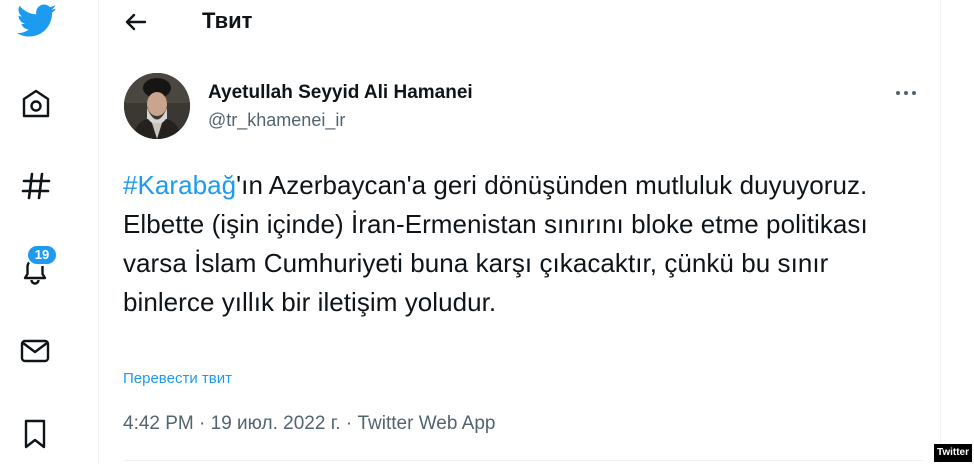 The width and height of the screenshot is (974, 464). What do you see at coordinates (340, 93) in the screenshot?
I see `author-name: Ayetullah Seyyid Ali Hamanei` at bounding box center [340, 93].